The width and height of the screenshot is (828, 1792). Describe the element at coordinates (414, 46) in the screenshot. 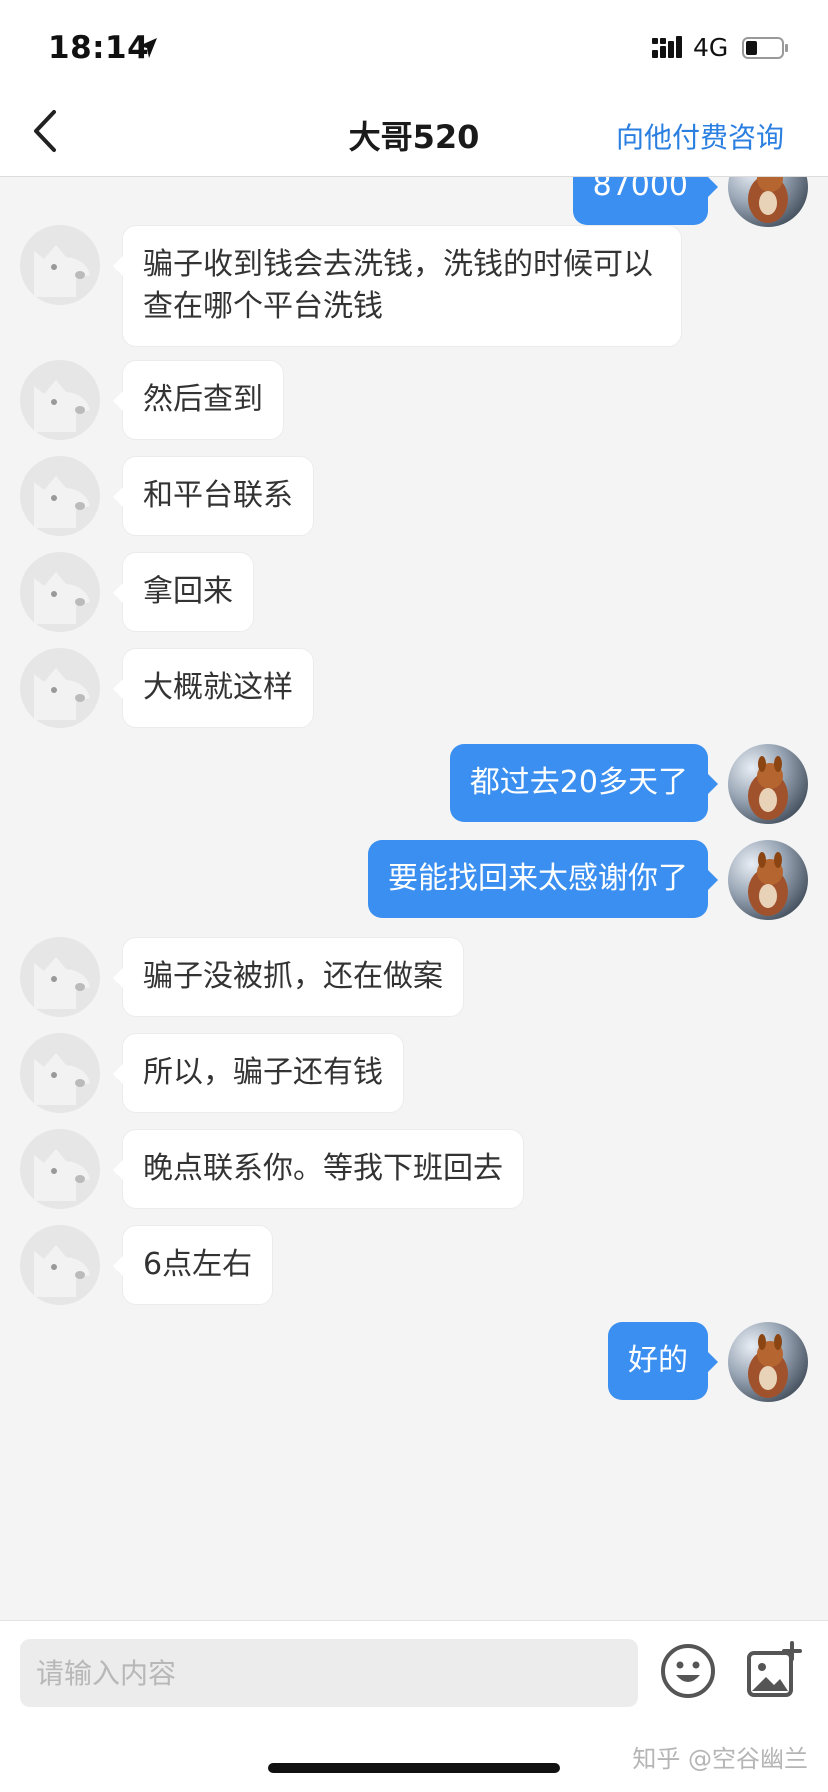

I see `status-bar: 18:14 4G` at that location.